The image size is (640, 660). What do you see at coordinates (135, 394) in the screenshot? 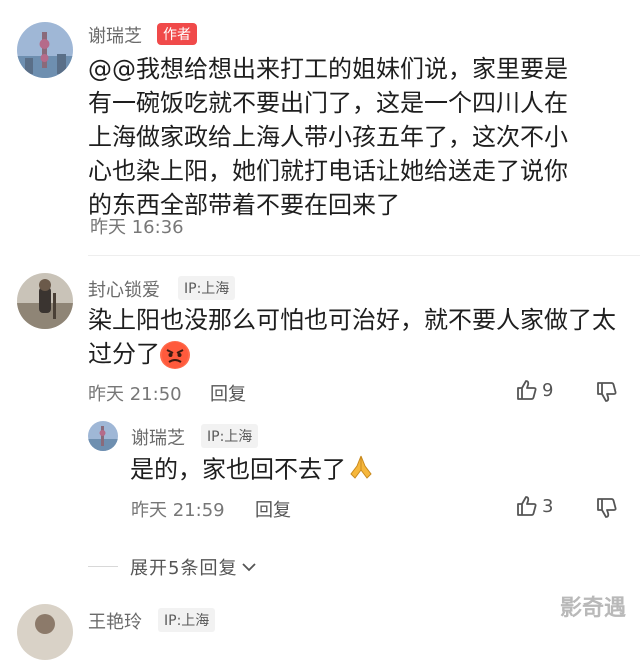
I see `comment-time: 昨天 21:50` at bounding box center [135, 394].